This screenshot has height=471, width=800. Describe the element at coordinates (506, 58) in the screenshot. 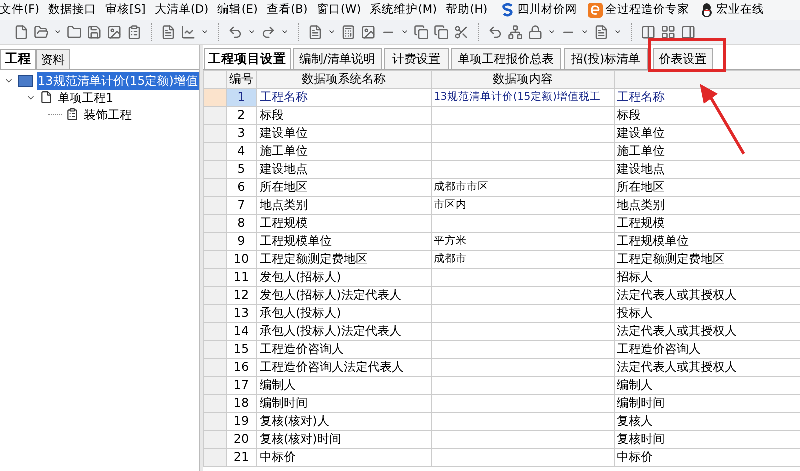

I see `tab: 单项工程报价总表` at that location.